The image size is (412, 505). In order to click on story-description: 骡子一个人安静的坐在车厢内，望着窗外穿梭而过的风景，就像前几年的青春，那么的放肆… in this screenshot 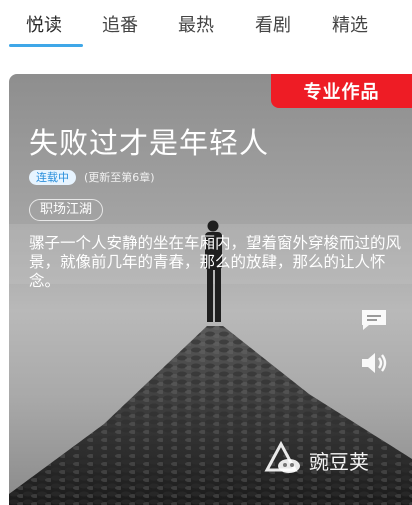, I will do `click(215, 262)`.